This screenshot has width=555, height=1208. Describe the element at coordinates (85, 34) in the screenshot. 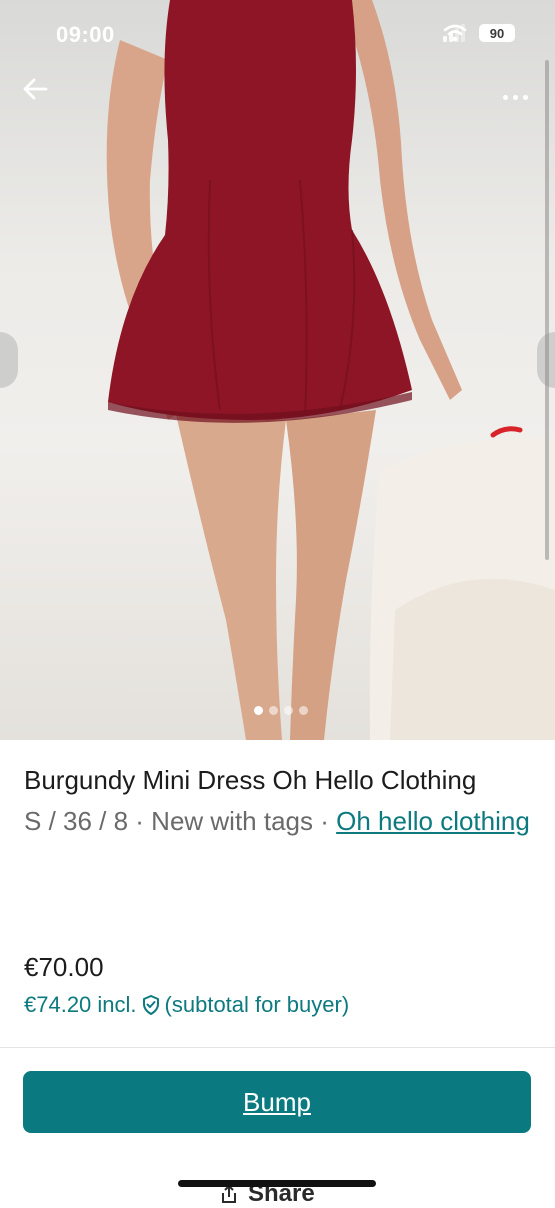

I see `status-time: 09:00` at that location.